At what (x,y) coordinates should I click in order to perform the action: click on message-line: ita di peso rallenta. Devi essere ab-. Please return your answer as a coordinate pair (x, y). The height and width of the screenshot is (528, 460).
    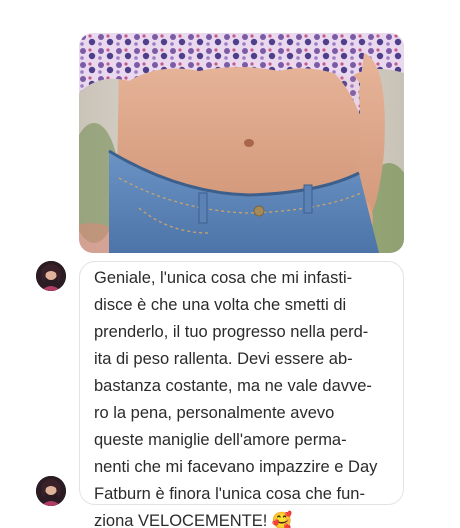
    Looking at the image, I should click on (223, 359).